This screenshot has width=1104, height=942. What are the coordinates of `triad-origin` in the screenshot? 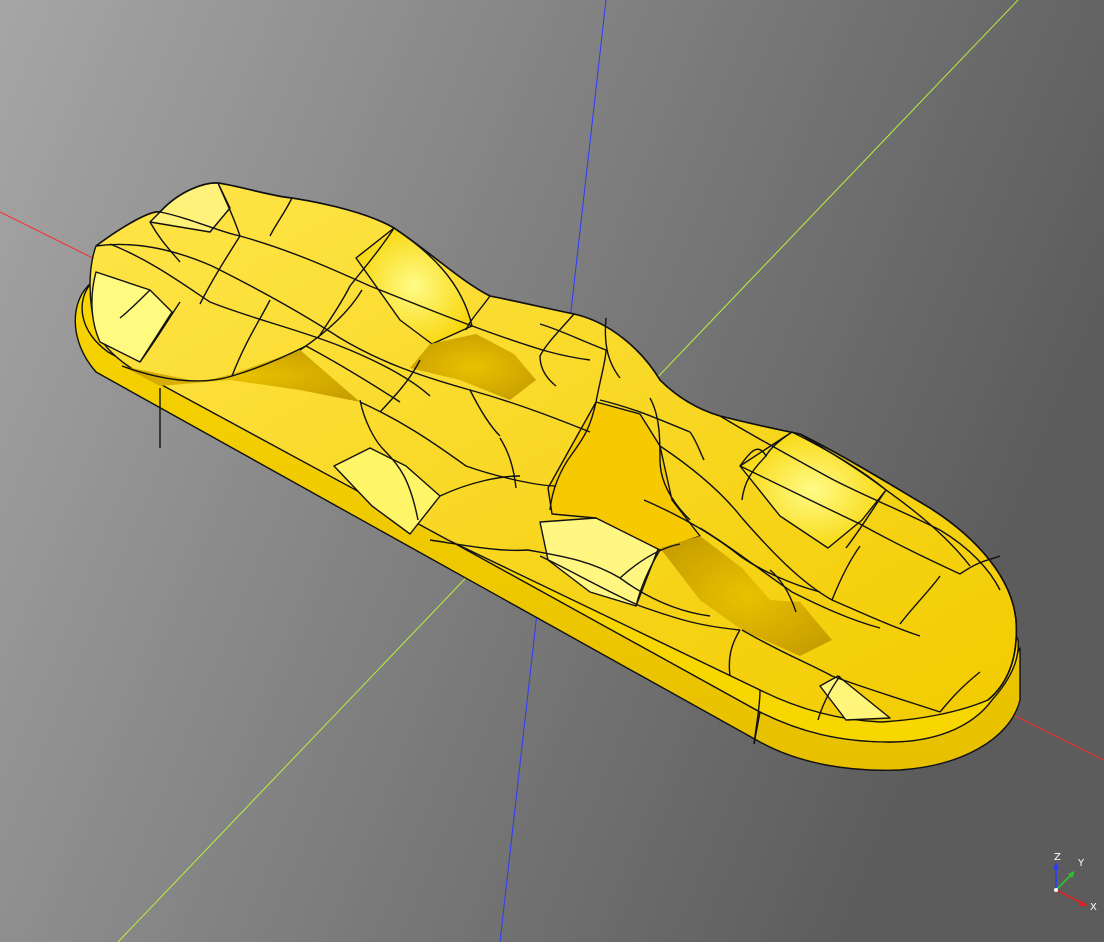 It's located at (1056, 890).